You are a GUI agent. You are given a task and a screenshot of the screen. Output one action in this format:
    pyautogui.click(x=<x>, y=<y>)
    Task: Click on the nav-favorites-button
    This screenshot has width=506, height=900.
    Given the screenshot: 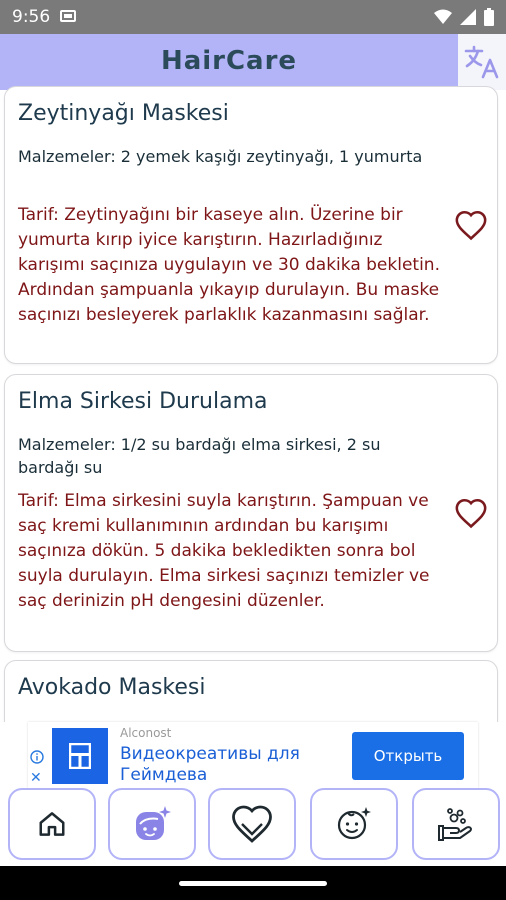 What is the action you would take?
    pyautogui.click(x=252, y=824)
    